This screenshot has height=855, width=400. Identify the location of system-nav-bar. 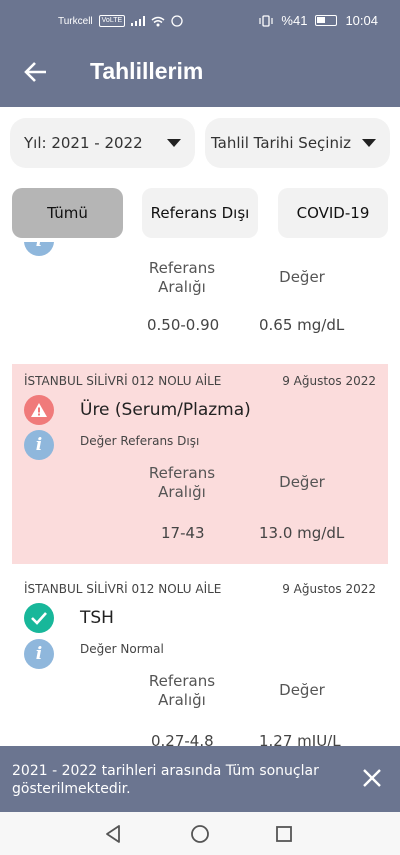
(200, 833).